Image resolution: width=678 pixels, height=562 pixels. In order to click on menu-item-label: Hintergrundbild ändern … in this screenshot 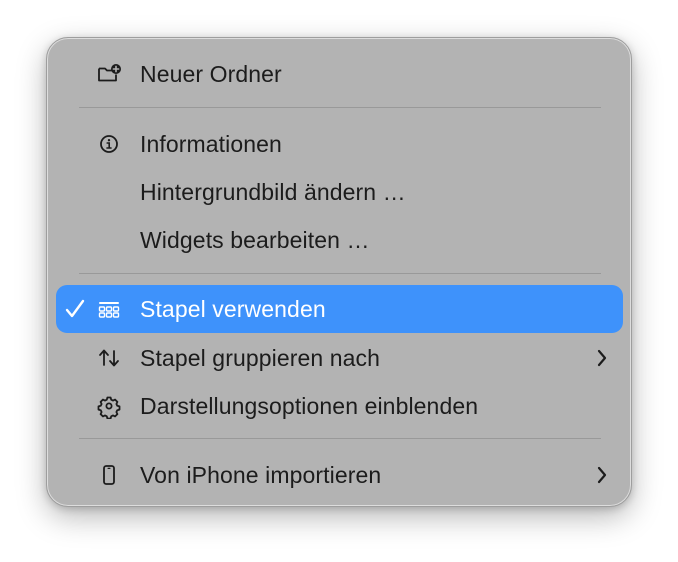, I will do `click(273, 192)`.